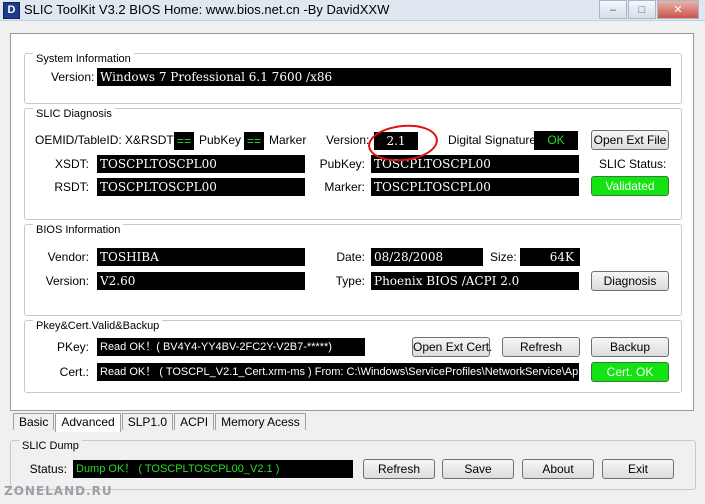 This screenshot has height=504, width=705. Describe the element at coordinates (475, 281) in the screenshot. I see `type-field: Phoenix BIOS /ACPI 2.0` at that location.